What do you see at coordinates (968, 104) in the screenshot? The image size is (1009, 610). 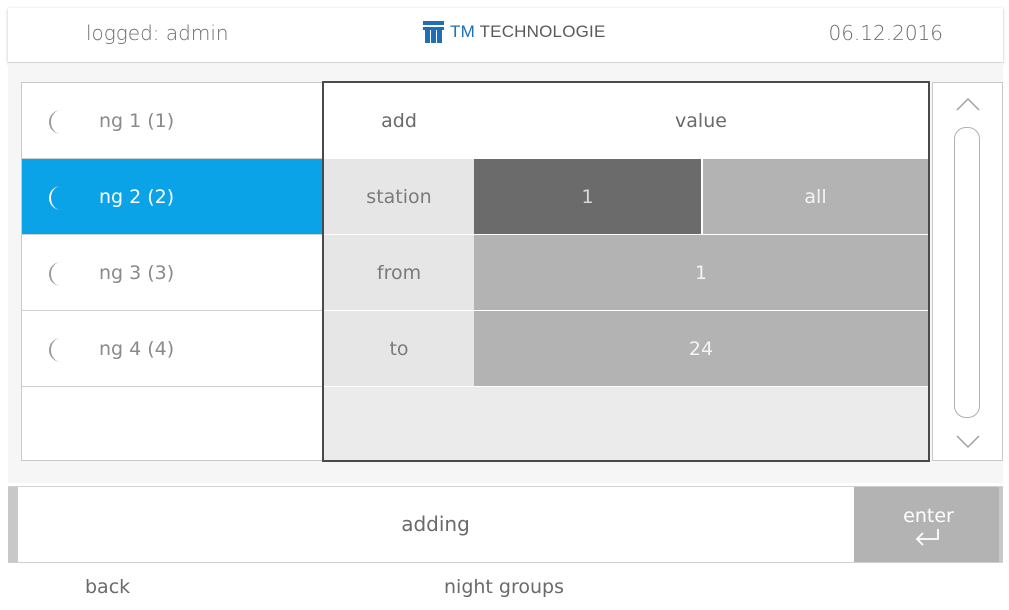 I see `chevron-up-icon` at bounding box center [968, 104].